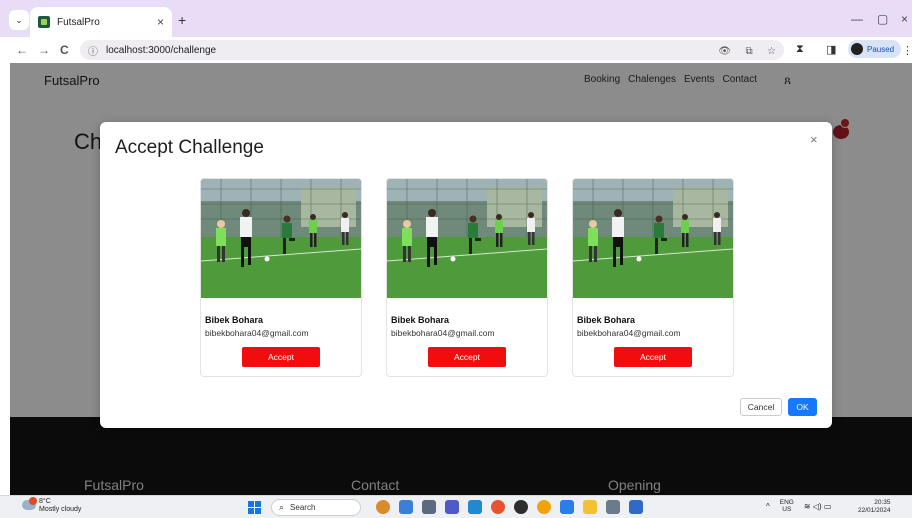 This screenshot has height=518, width=912. What do you see at coordinates (904, 19) in the screenshot?
I see `window-close-icon: ×` at bounding box center [904, 19].